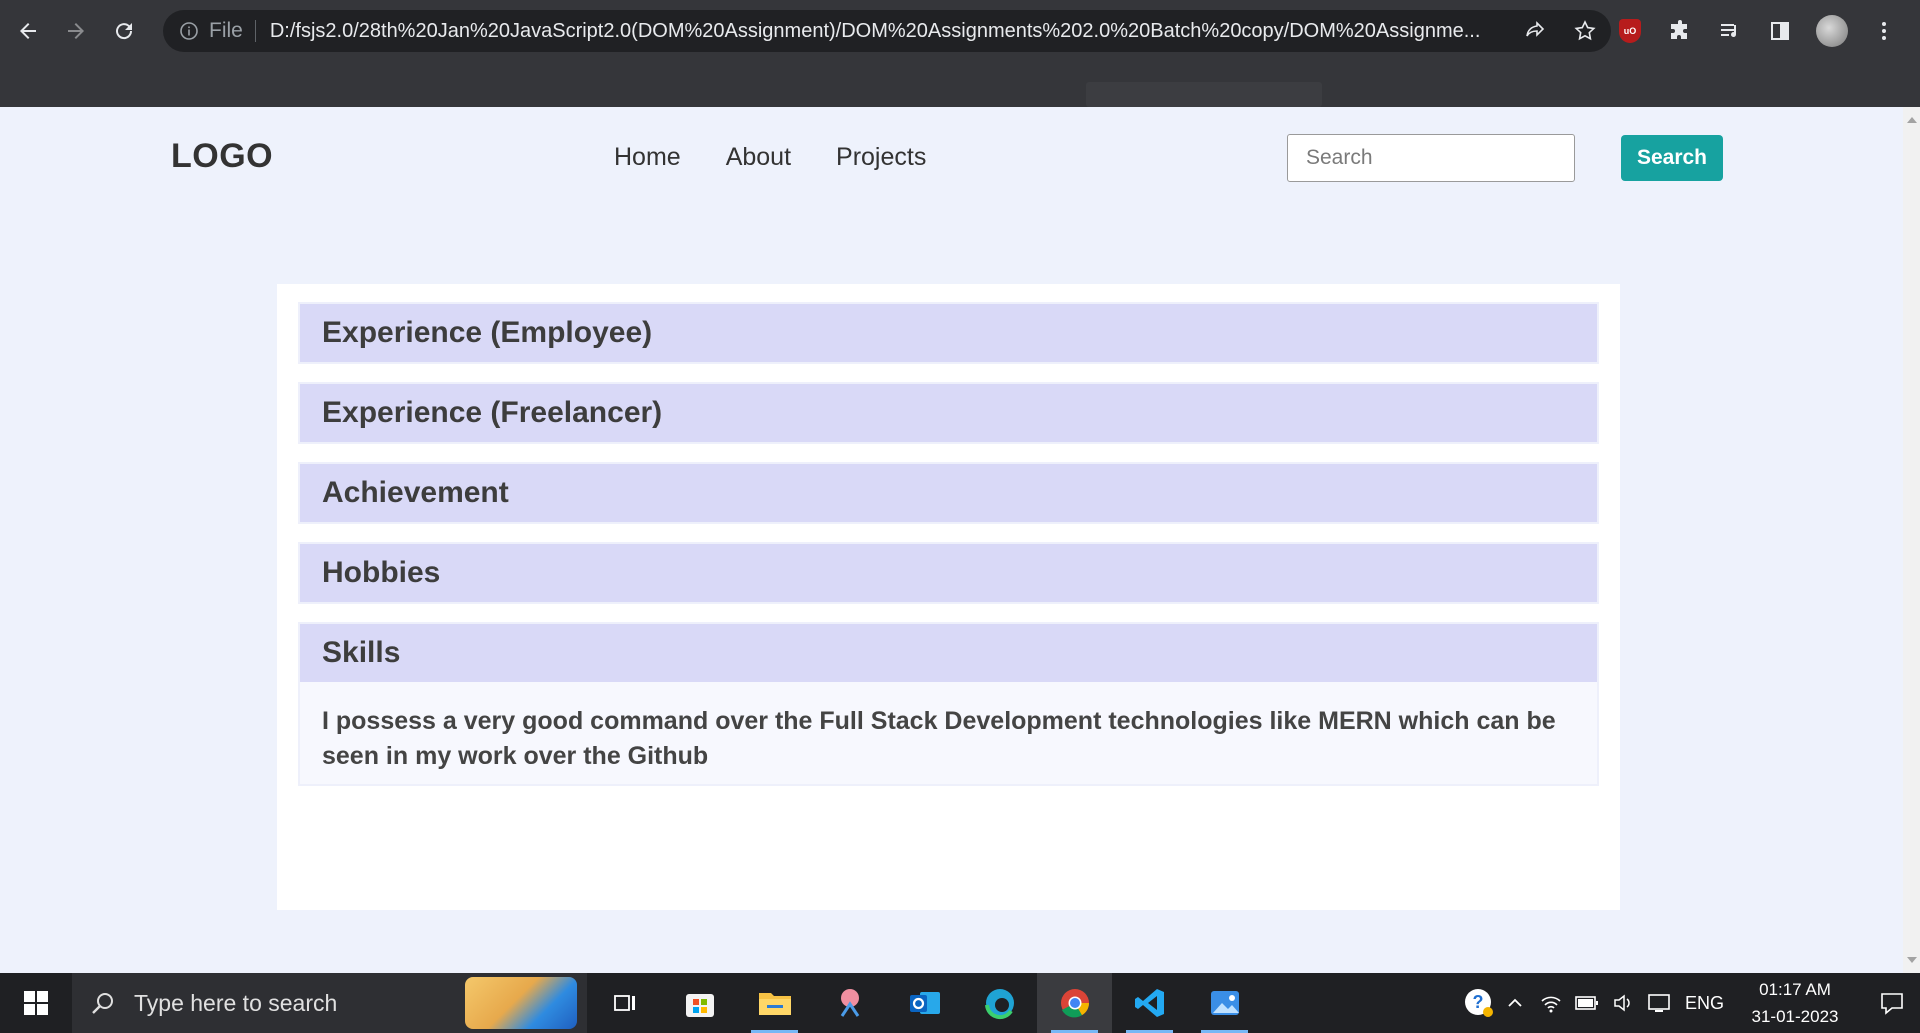  I want to click on accordion-header-hobbies: Hobbies, so click(948, 573).